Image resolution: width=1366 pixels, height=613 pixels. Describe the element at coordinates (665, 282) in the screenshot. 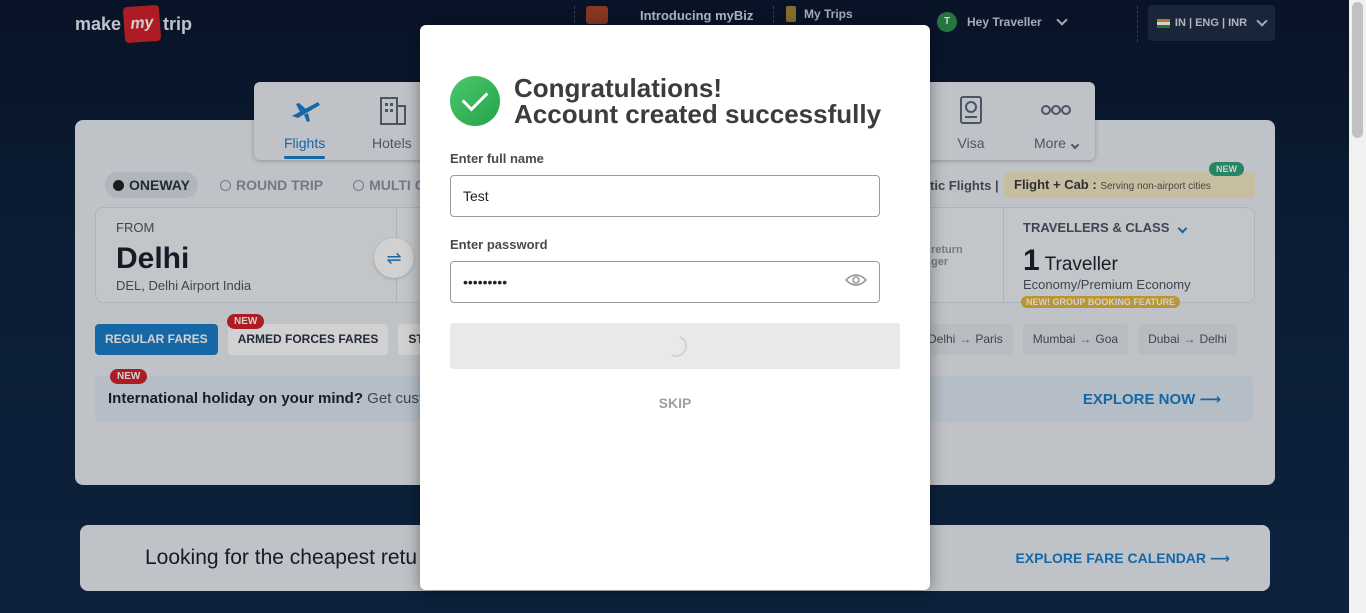

I see `password-input` at that location.